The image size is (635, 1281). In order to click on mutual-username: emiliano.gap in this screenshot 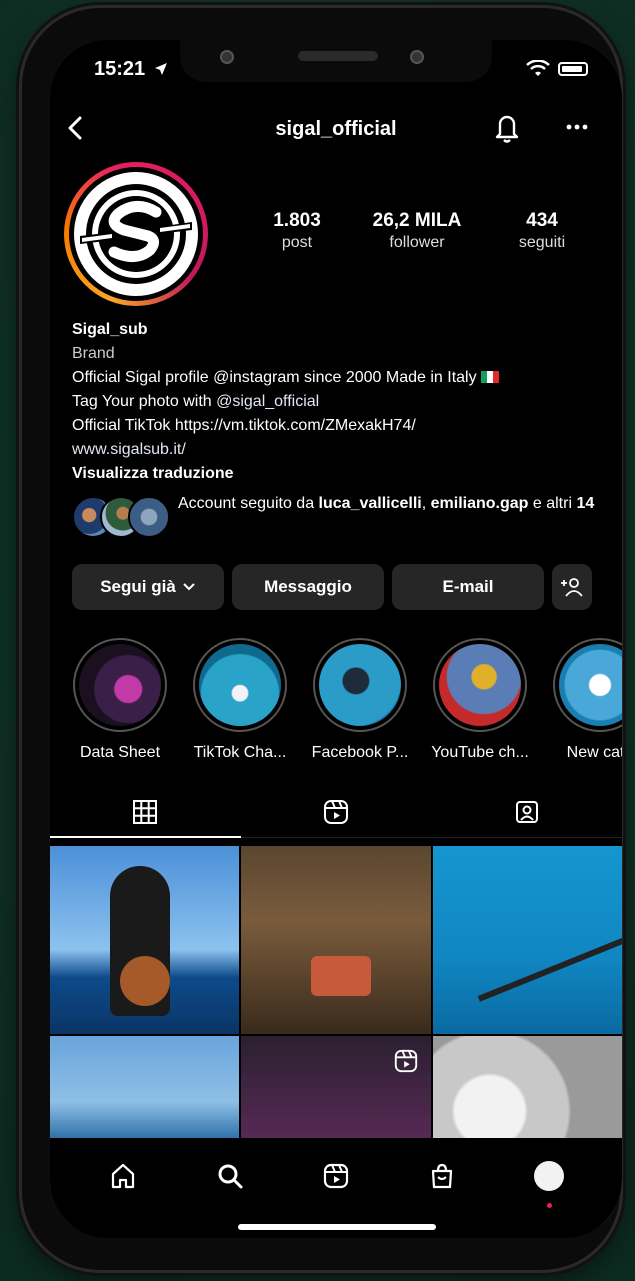, I will do `click(480, 503)`.